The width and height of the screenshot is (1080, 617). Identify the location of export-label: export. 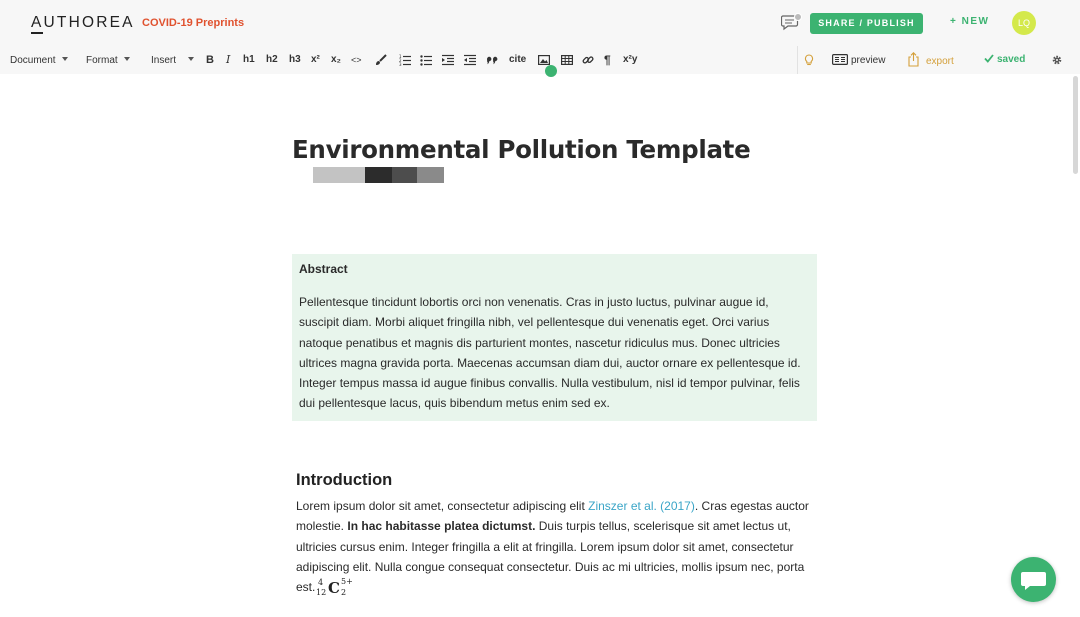
(940, 61).